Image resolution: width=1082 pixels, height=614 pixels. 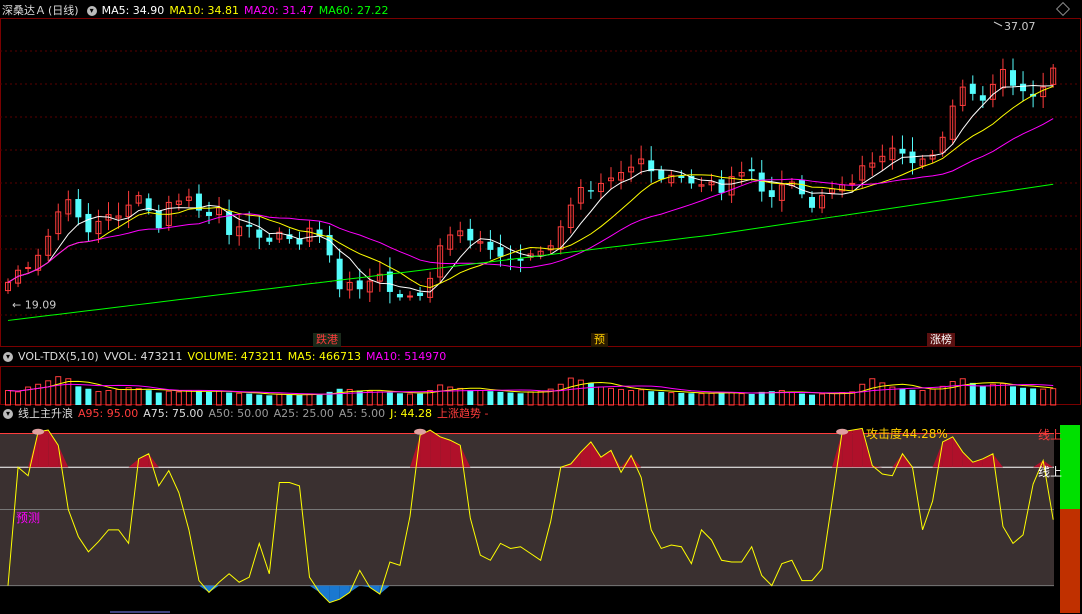 I want to click on indicator-name: 线上主升浪, so click(x=45, y=413).